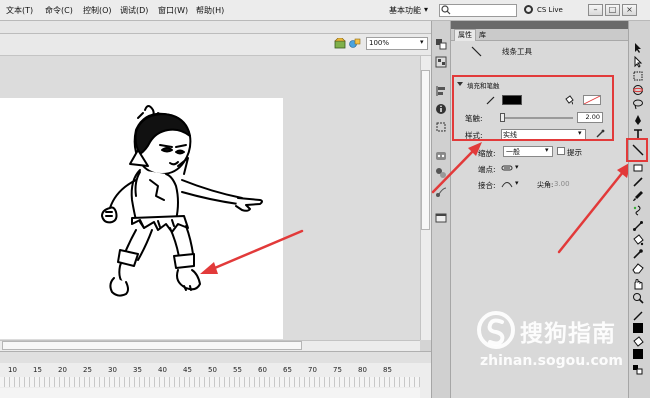 This screenshot has width=650, height=398. What do you see at coordinates (568, 334) in the screenshot?
I see `watermark-text: 搜狗指南` at bounding box center [568, 334].